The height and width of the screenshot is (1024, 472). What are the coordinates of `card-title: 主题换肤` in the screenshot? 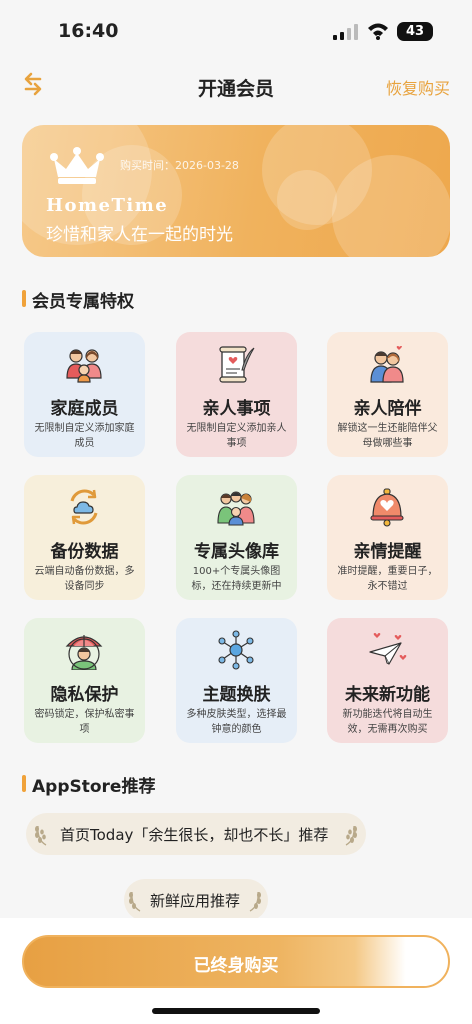 It's located at (236, 695).